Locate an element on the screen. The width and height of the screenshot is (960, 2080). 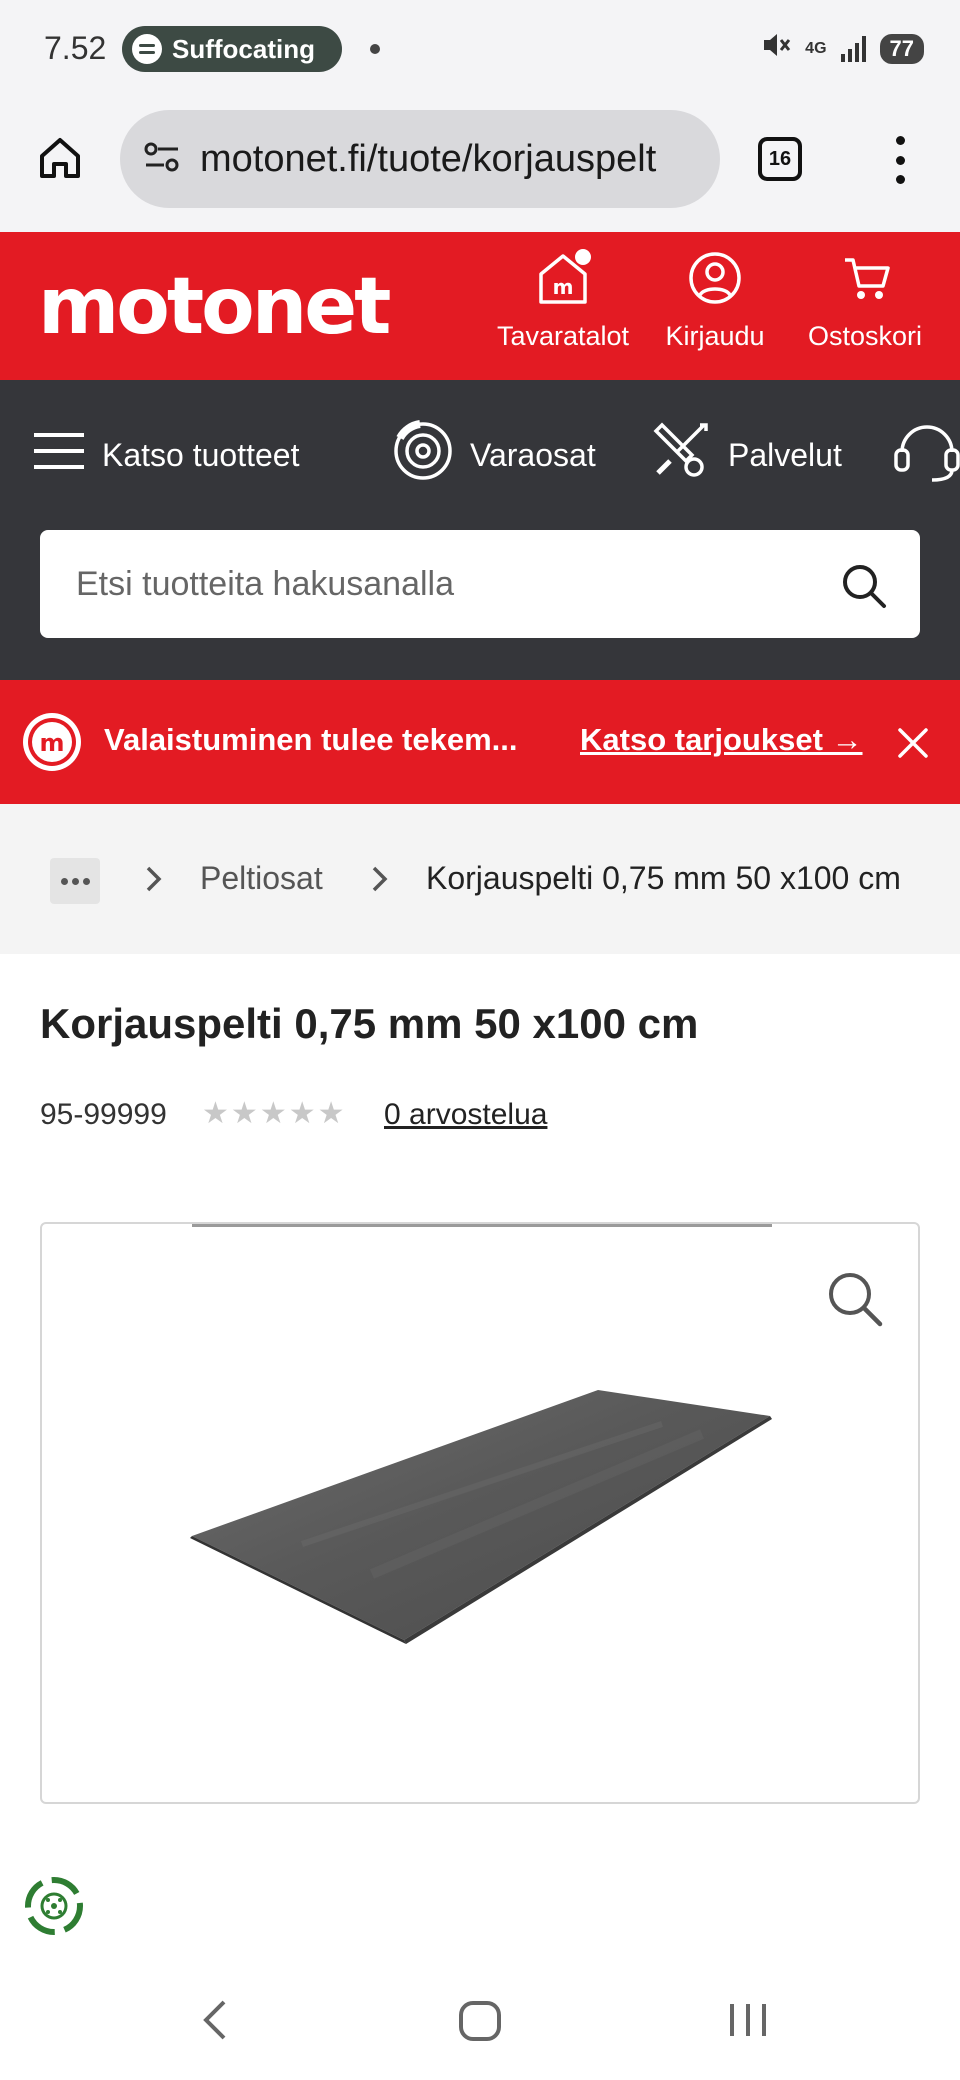
browser-menu-icon is located at coordinates (900, 160).